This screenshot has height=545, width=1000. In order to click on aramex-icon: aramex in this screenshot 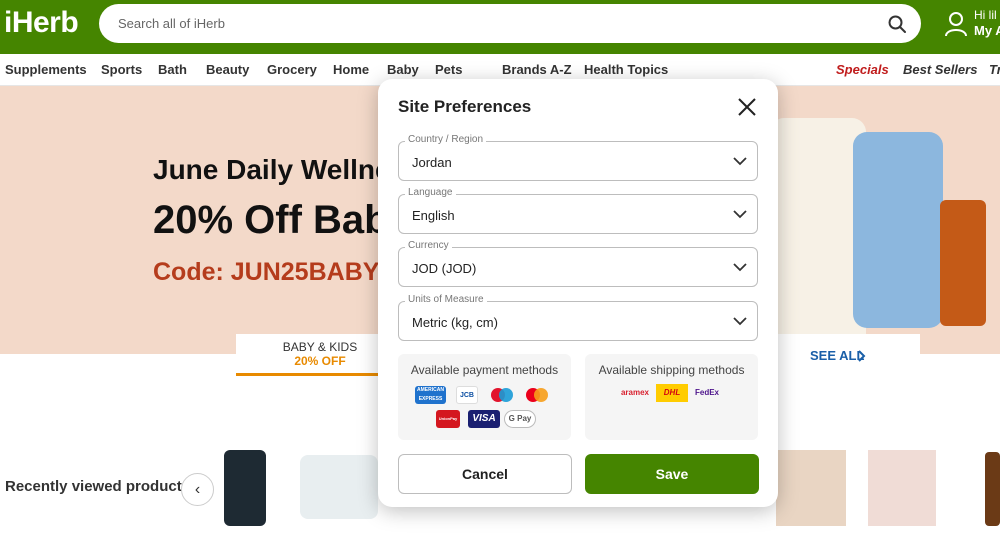, I will do `click(635, 392)`.